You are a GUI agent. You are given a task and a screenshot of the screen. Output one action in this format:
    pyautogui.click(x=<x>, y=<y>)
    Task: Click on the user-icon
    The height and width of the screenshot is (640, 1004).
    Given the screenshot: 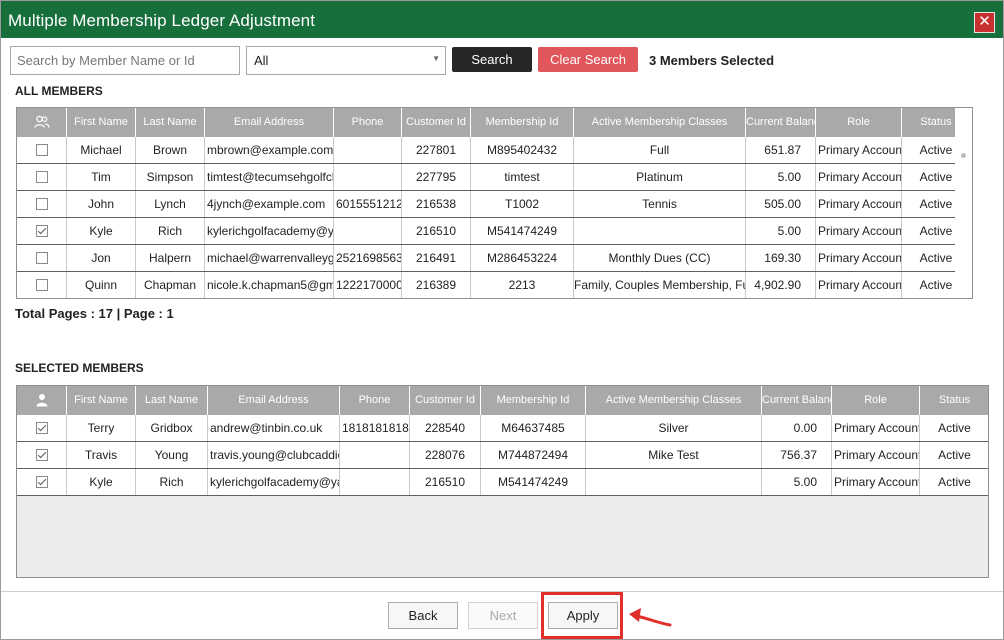 What is the action you would take?
    pyautogui.click(x=41, y=400)
    